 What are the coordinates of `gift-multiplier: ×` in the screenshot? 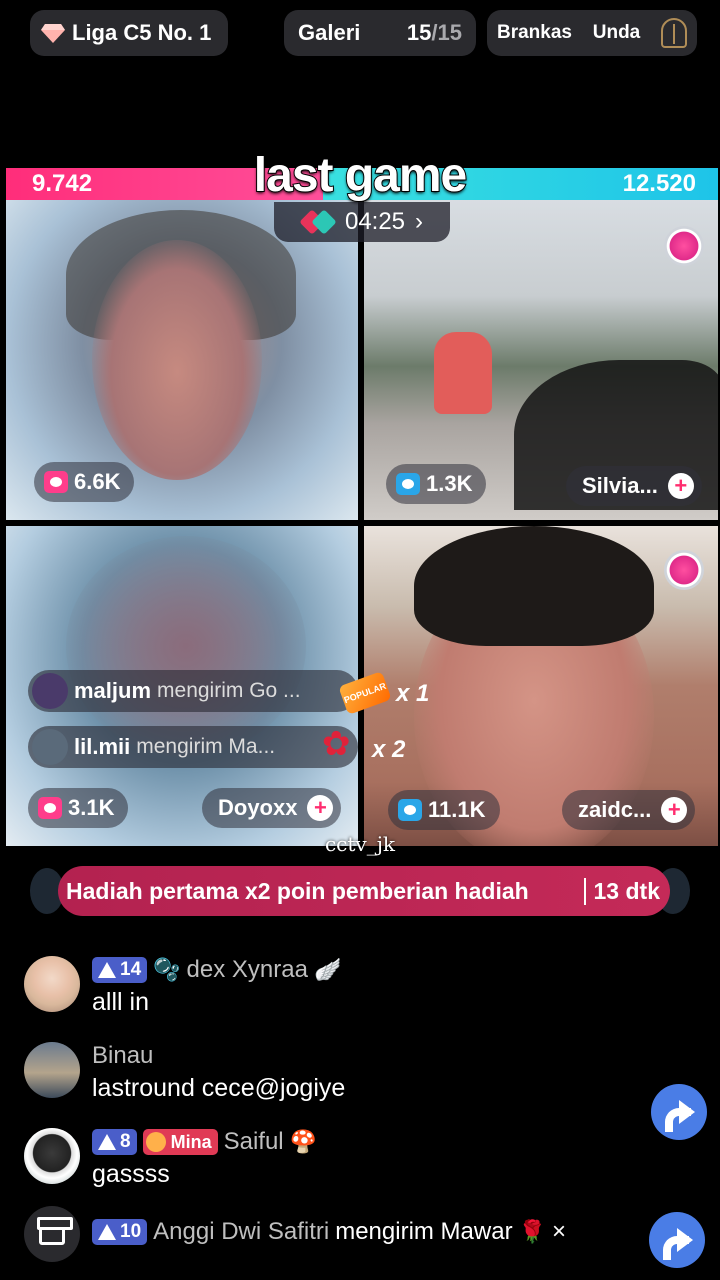 It's located at (558, 1231).